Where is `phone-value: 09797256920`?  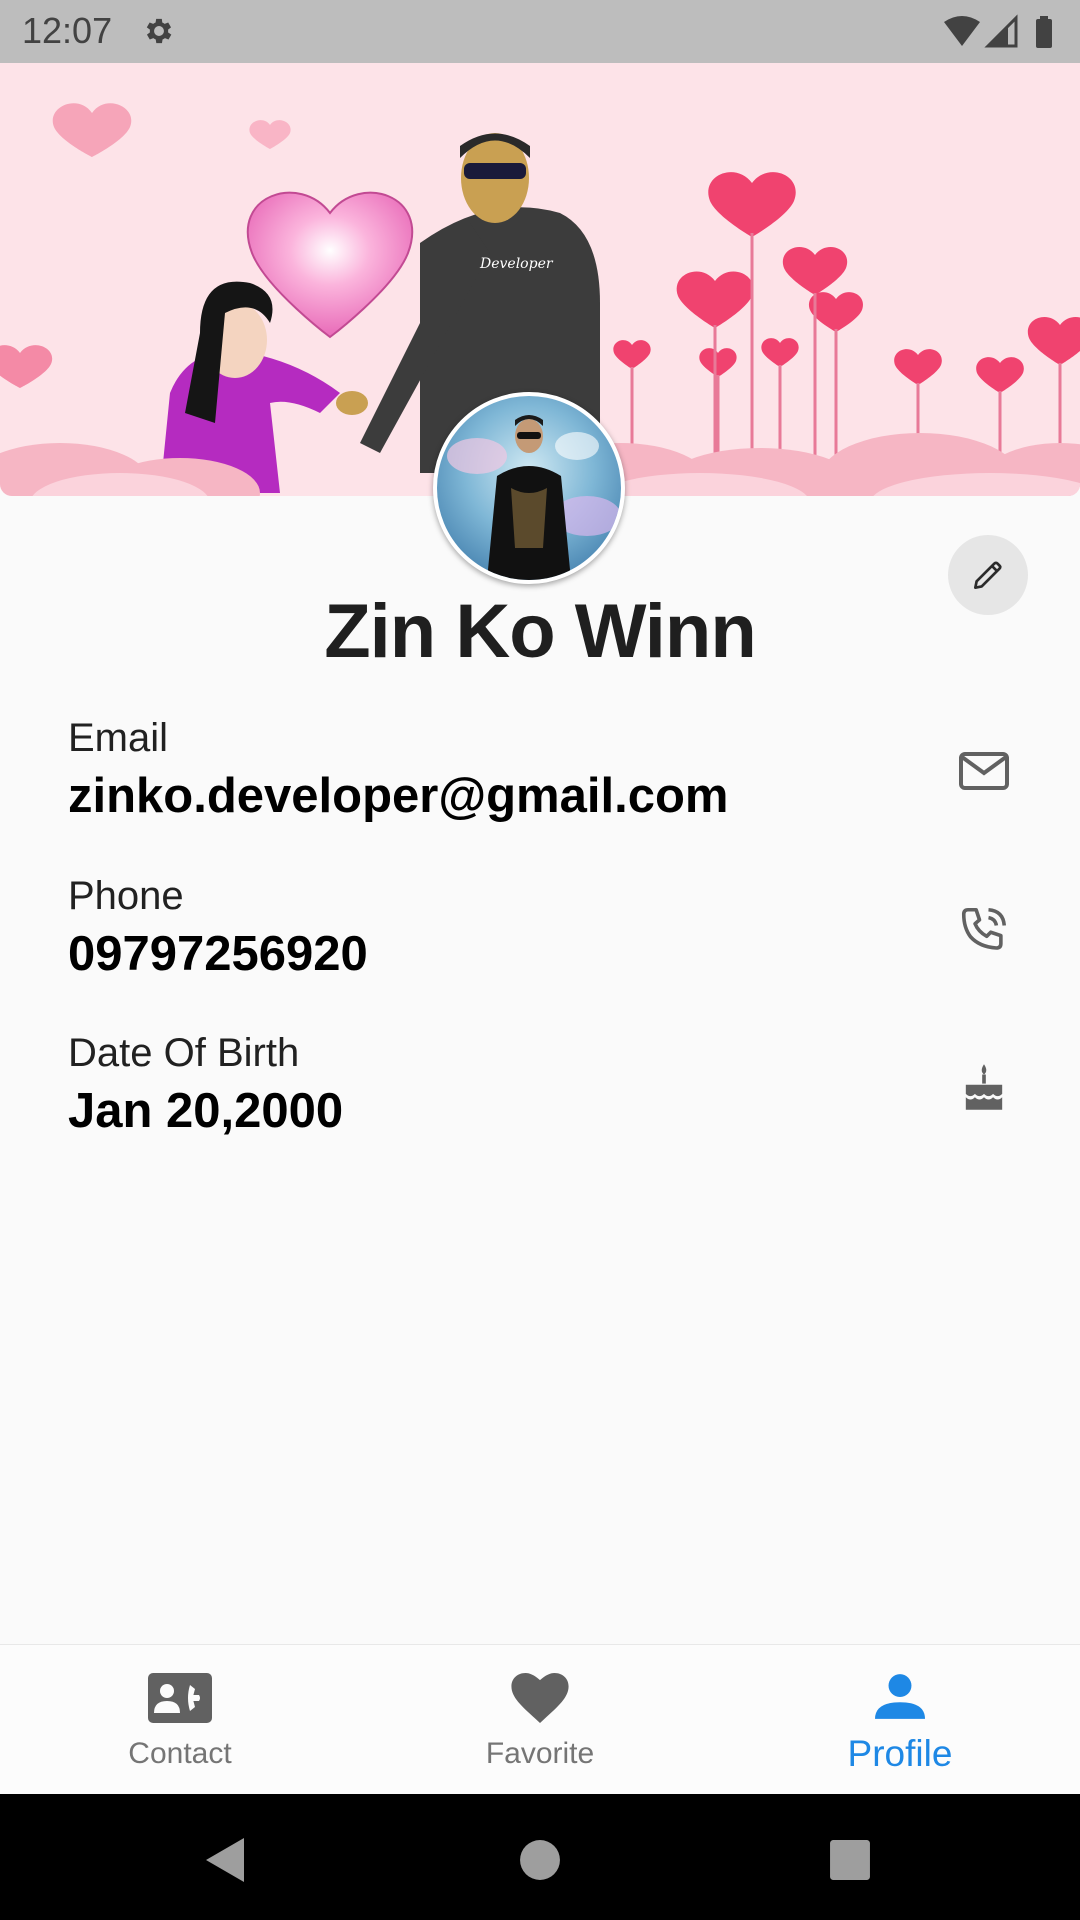
phone-value: 09797256920 is located at coordinates (218, 954).